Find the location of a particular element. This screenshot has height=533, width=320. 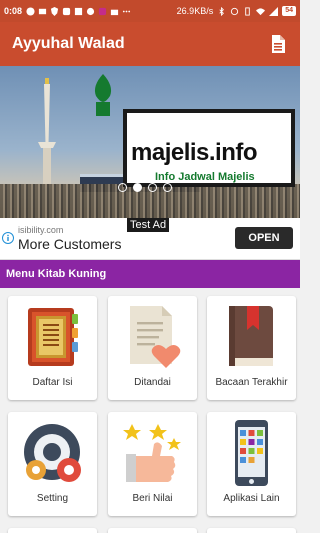

signal-icon is located at coordinates (274, 11).